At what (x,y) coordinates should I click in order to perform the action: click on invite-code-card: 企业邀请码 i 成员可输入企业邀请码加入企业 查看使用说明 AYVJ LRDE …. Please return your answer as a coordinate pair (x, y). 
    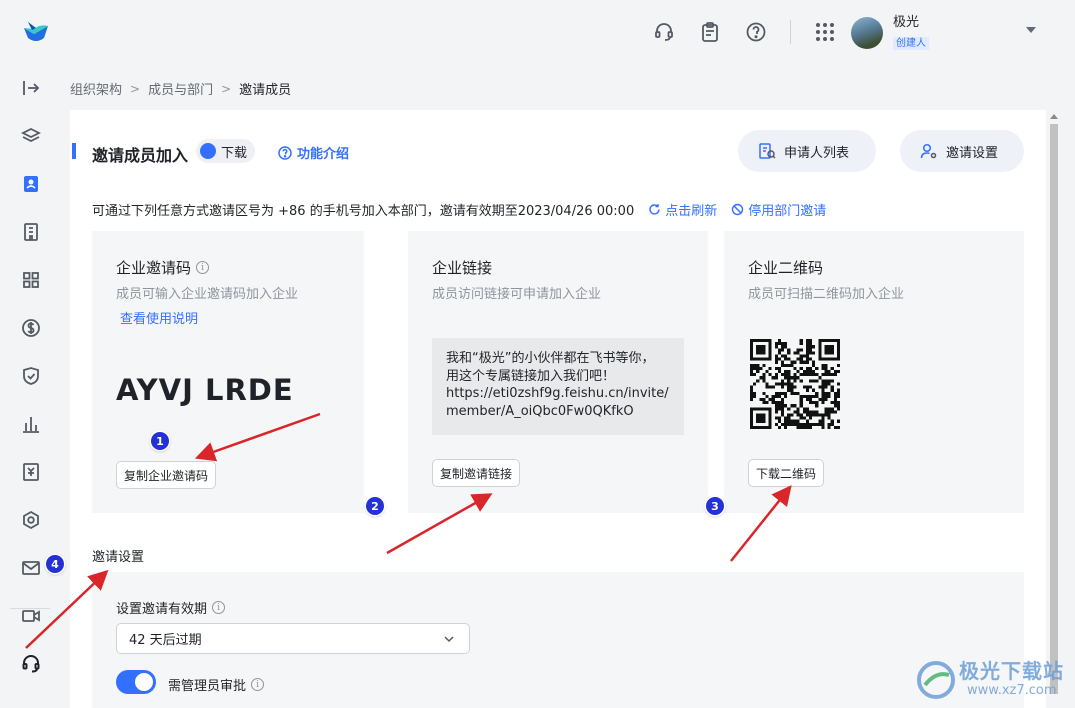
    Looking at the image, I should click on (228, 372).